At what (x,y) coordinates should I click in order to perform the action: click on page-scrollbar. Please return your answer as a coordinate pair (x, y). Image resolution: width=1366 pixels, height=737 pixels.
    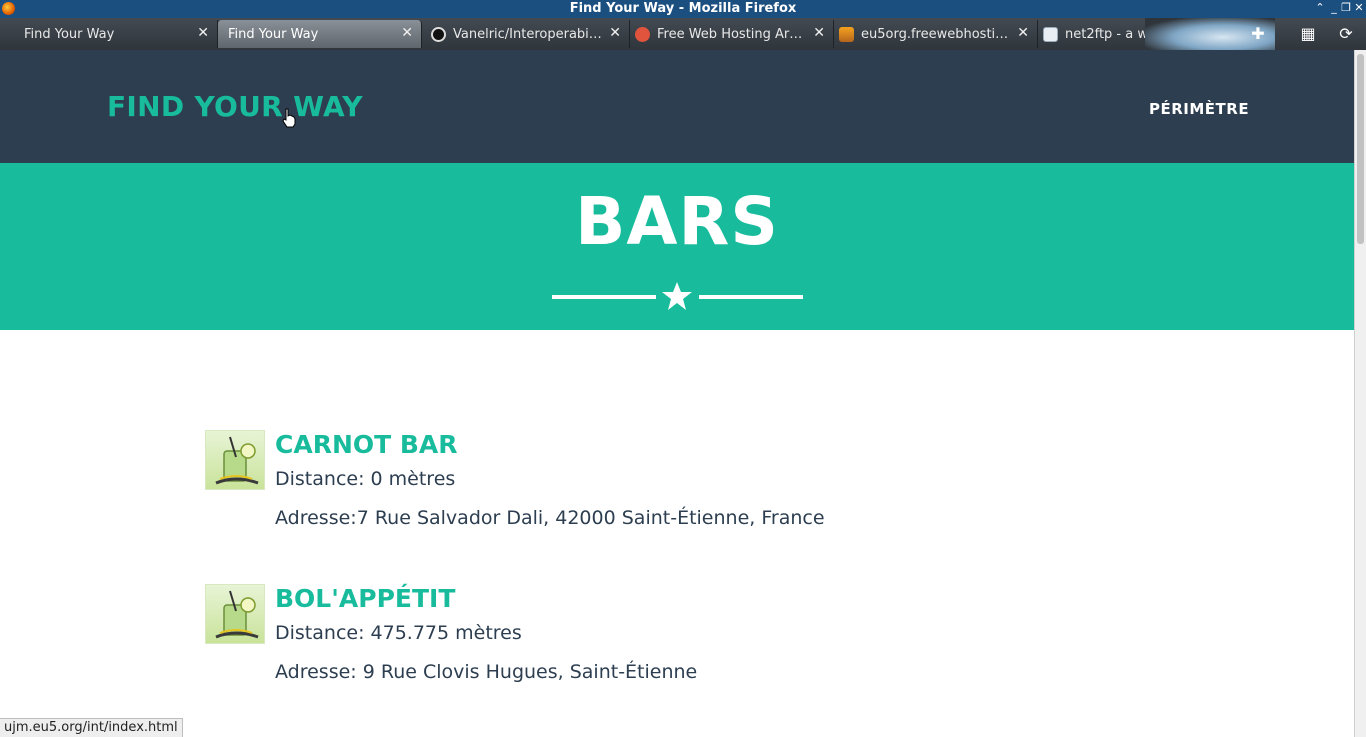
    Looking at the image, I should click on (1360, 393).